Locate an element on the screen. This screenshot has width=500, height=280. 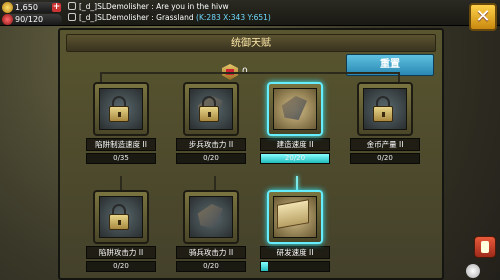
panel-title: 统御天赋 is located at coordinates (251, 43).